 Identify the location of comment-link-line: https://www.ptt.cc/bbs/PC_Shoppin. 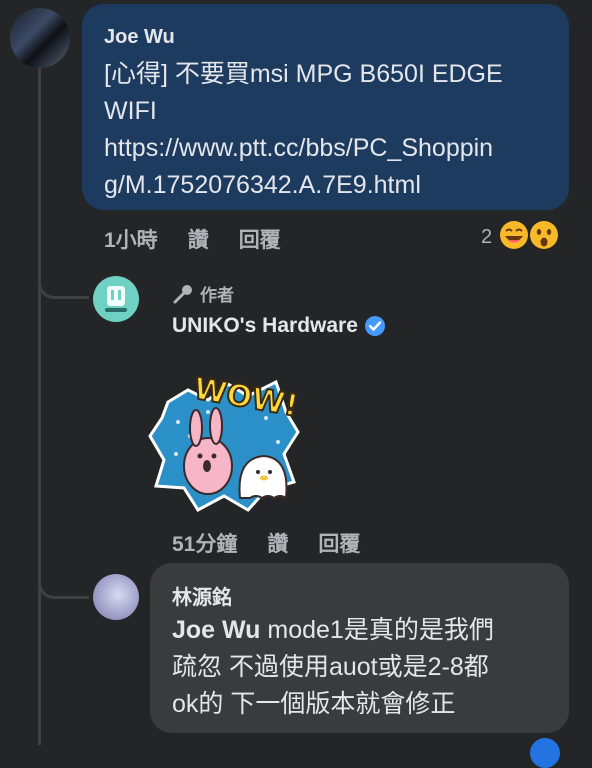
(303, 148).